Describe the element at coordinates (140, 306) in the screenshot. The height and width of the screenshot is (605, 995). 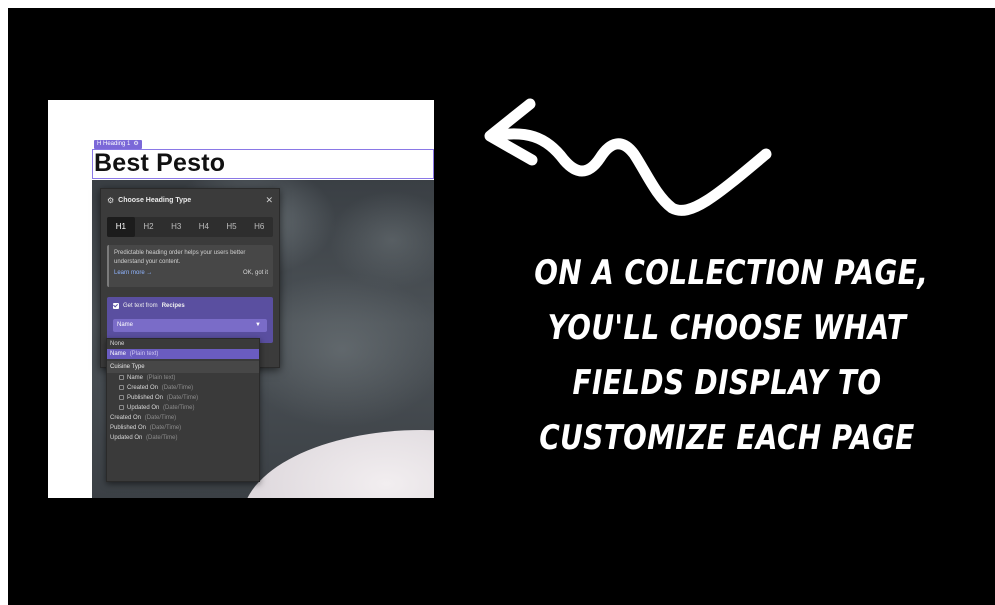
I see `get-text-label: Get text from` at that location.